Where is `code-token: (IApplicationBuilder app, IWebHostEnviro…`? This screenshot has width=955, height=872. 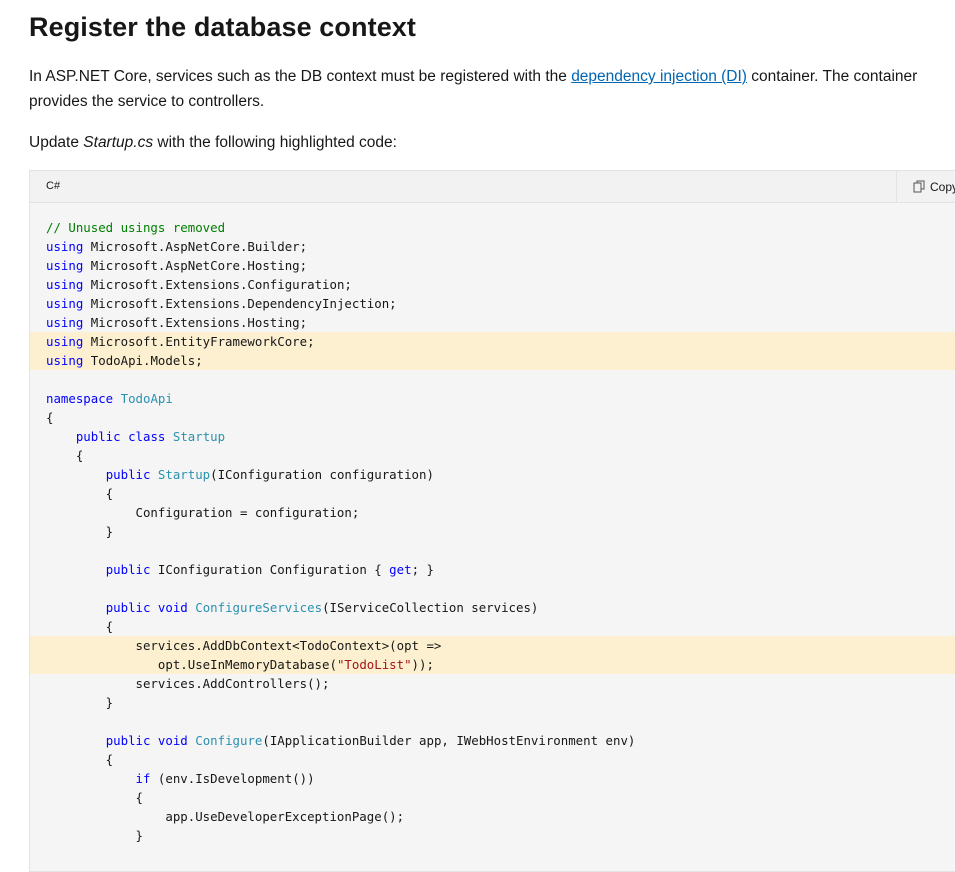
code-token: (IApplicationBuilder app, IWebHostEnviro… is located at coordinates (449, 740).